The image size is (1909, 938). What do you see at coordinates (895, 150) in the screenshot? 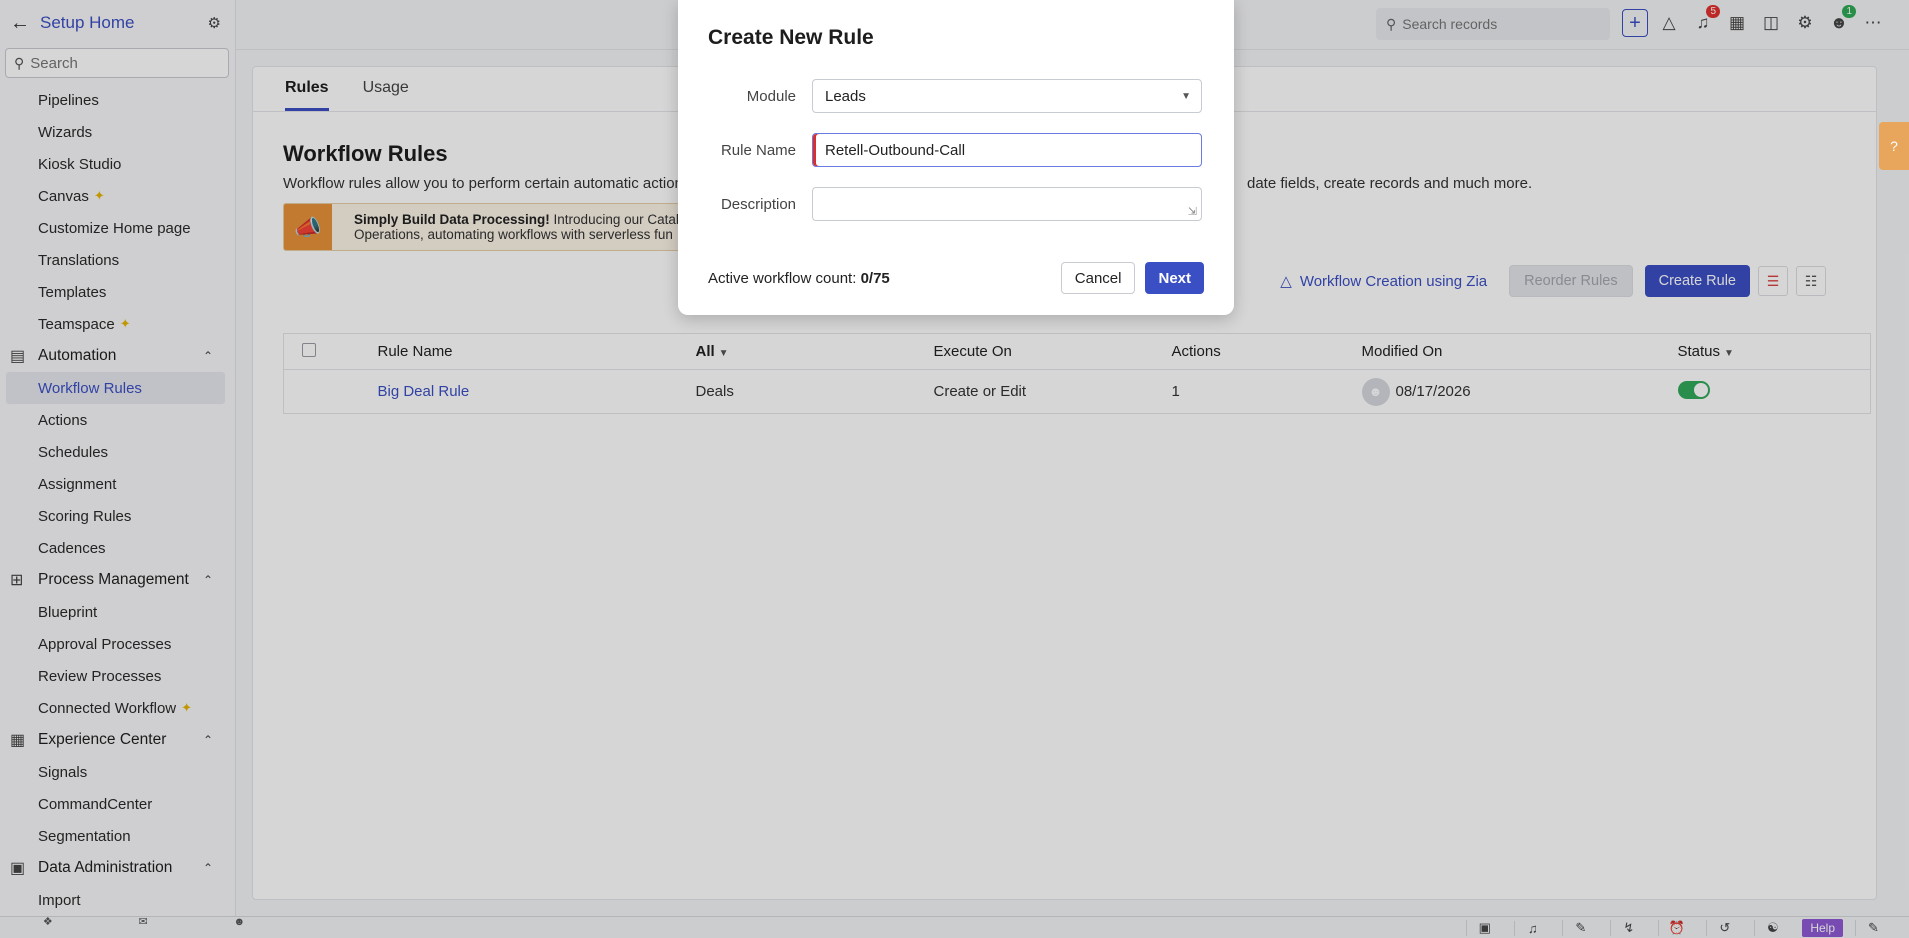
I see `rule-name-value: Retell-Outbound-Call` at bounding box center [895, 150].